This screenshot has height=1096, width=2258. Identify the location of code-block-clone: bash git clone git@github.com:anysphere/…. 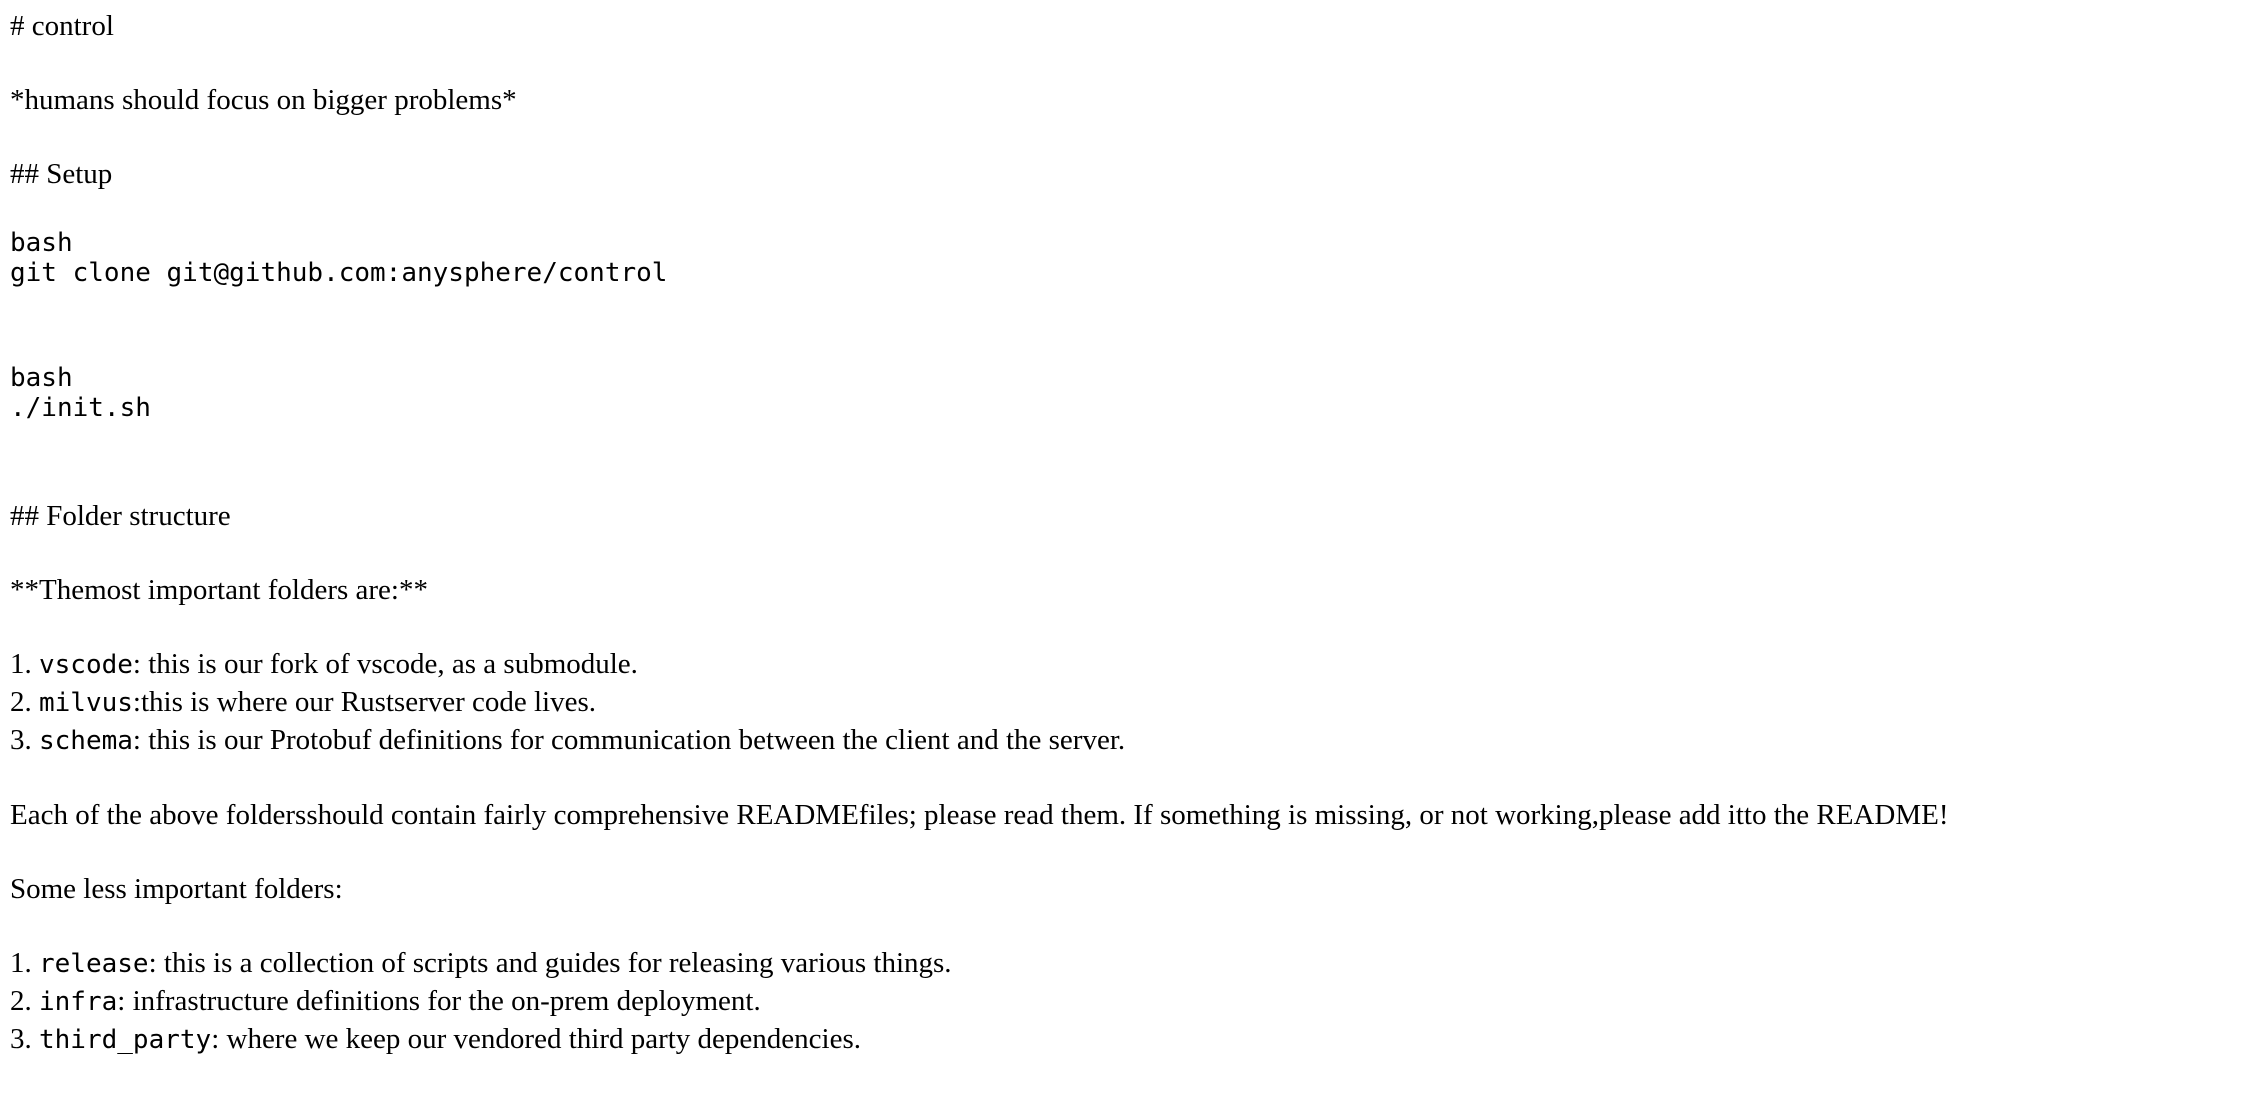
(1129, 258).